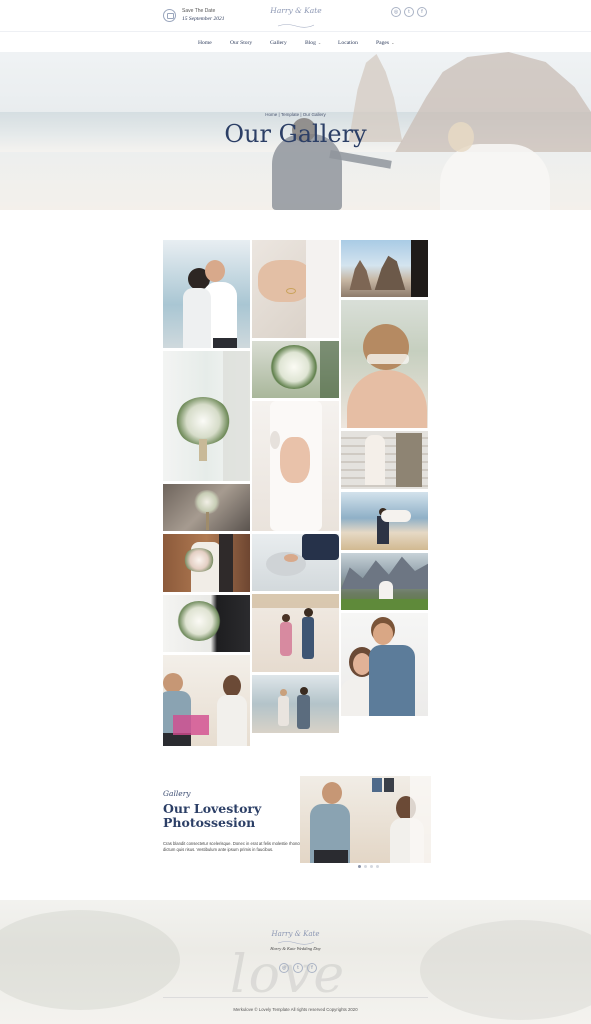 This screenshot has height=1024, width=591. What do you see at coordinates (310, 43) in the screenshot?
I see `nav-blog-label: Blog` at bounding box center [310, 43].